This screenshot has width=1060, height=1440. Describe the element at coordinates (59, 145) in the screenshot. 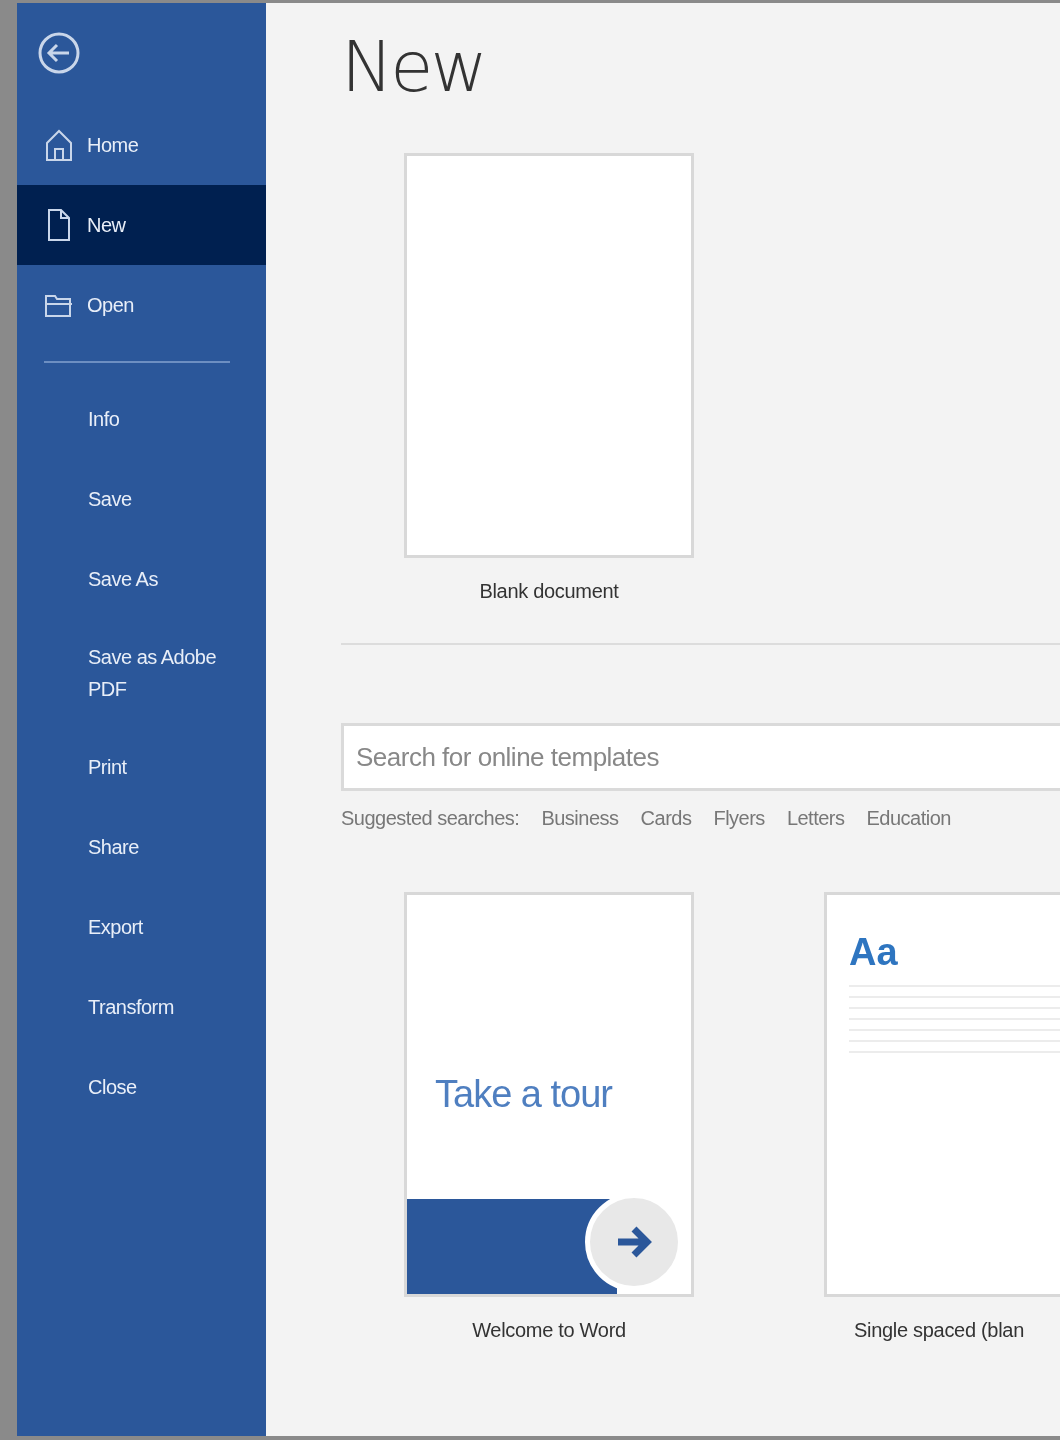

I see `home-icon` at that location.